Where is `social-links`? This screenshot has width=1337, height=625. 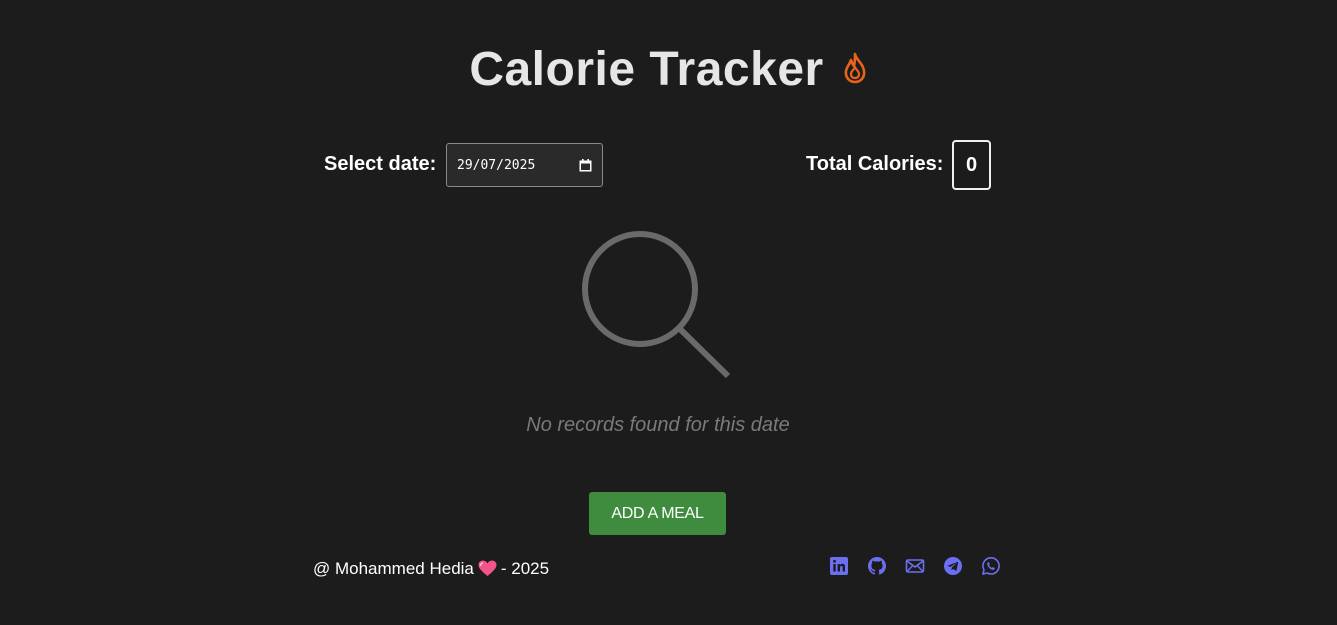 social-links is located at coordinates (923, 566).